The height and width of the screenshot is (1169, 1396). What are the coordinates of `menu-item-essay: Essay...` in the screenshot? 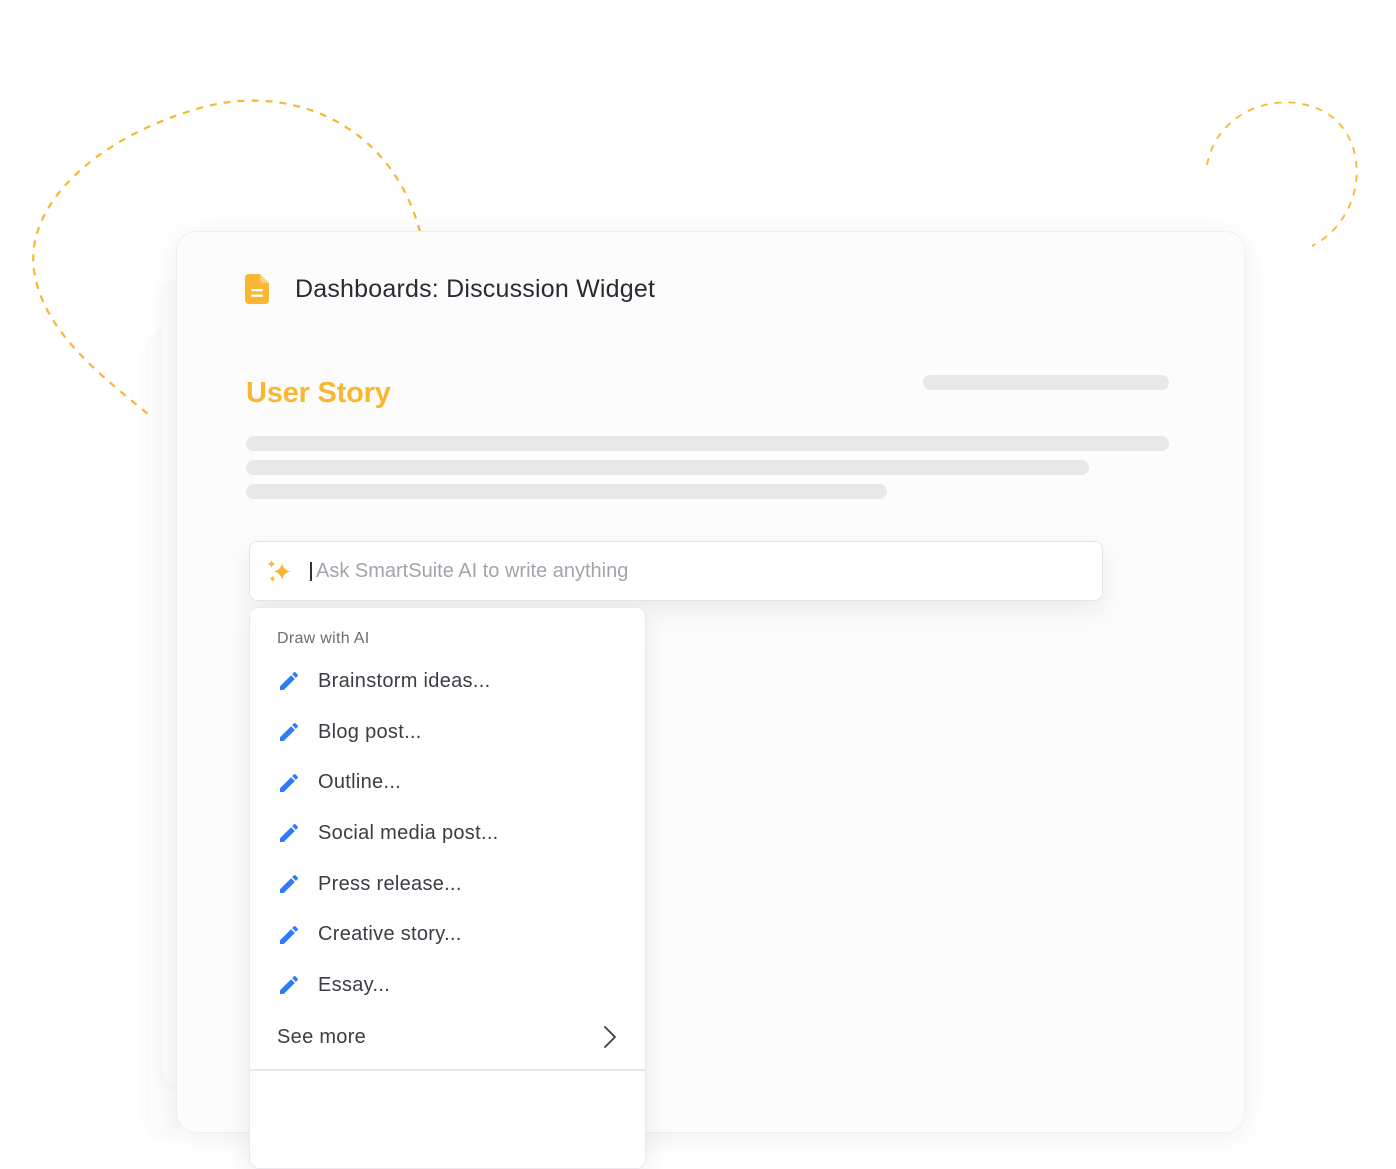 It's located at (447, 985).